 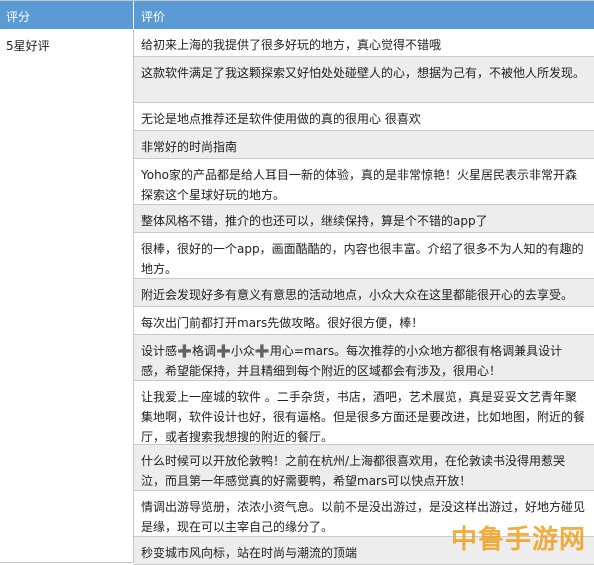 I want to click on table-header: 评分 评价, so click(x=297, y=15).